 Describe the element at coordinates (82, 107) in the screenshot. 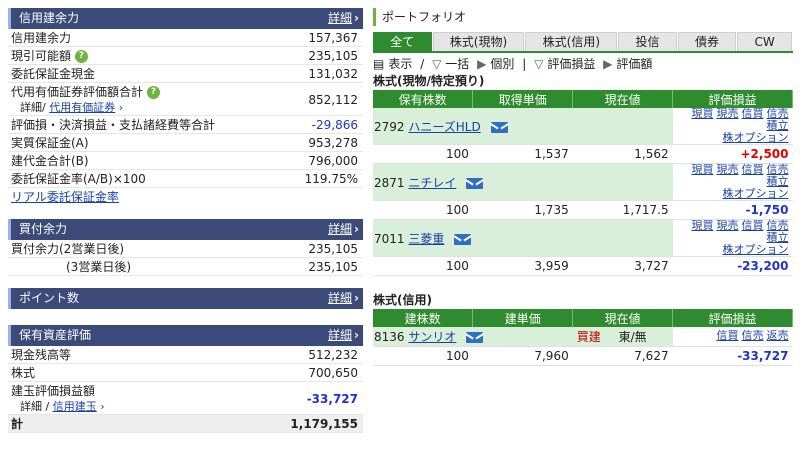

I see `substitute-securities-link: 代用有価証券` at that location.